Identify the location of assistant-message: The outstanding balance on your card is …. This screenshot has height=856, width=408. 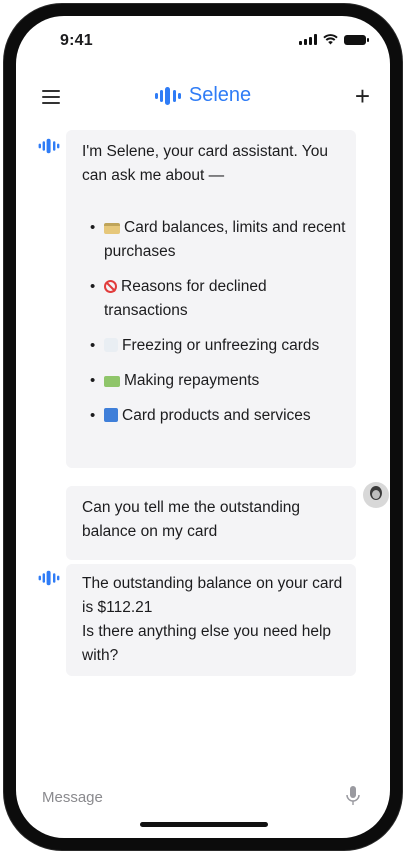
(211, 620).